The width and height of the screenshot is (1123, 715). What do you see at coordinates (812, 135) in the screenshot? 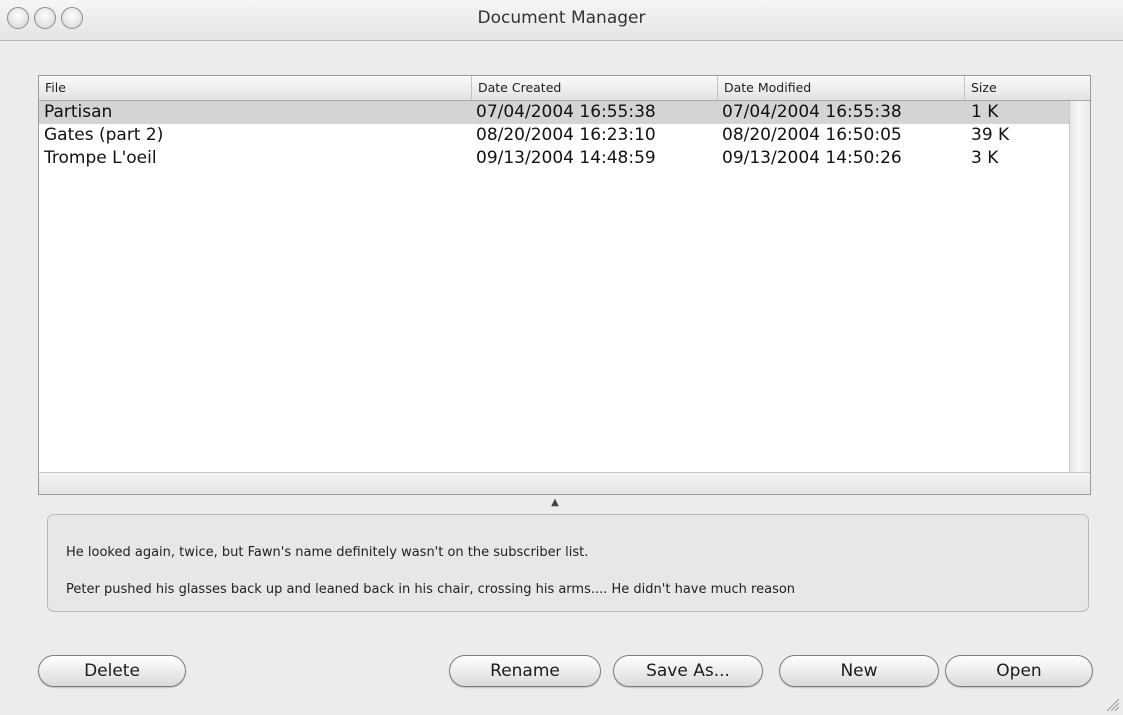
I see `cell-date-modified: 08/20/2004 16:50:05` at bounding box center [812, 135].